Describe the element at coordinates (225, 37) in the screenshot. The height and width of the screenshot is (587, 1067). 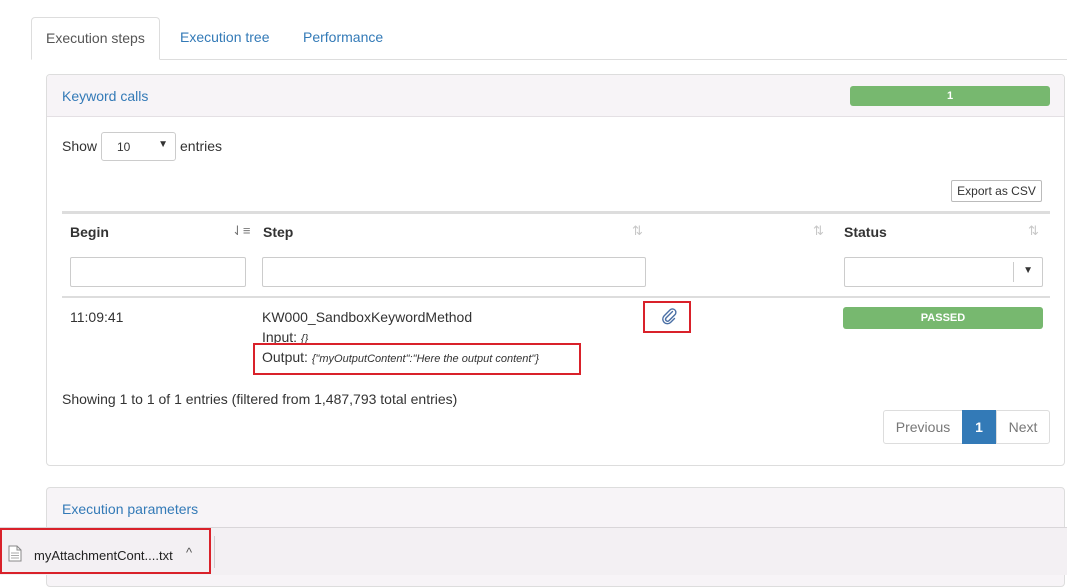
I see `tab-execution-tree: Execution tree` at that location.